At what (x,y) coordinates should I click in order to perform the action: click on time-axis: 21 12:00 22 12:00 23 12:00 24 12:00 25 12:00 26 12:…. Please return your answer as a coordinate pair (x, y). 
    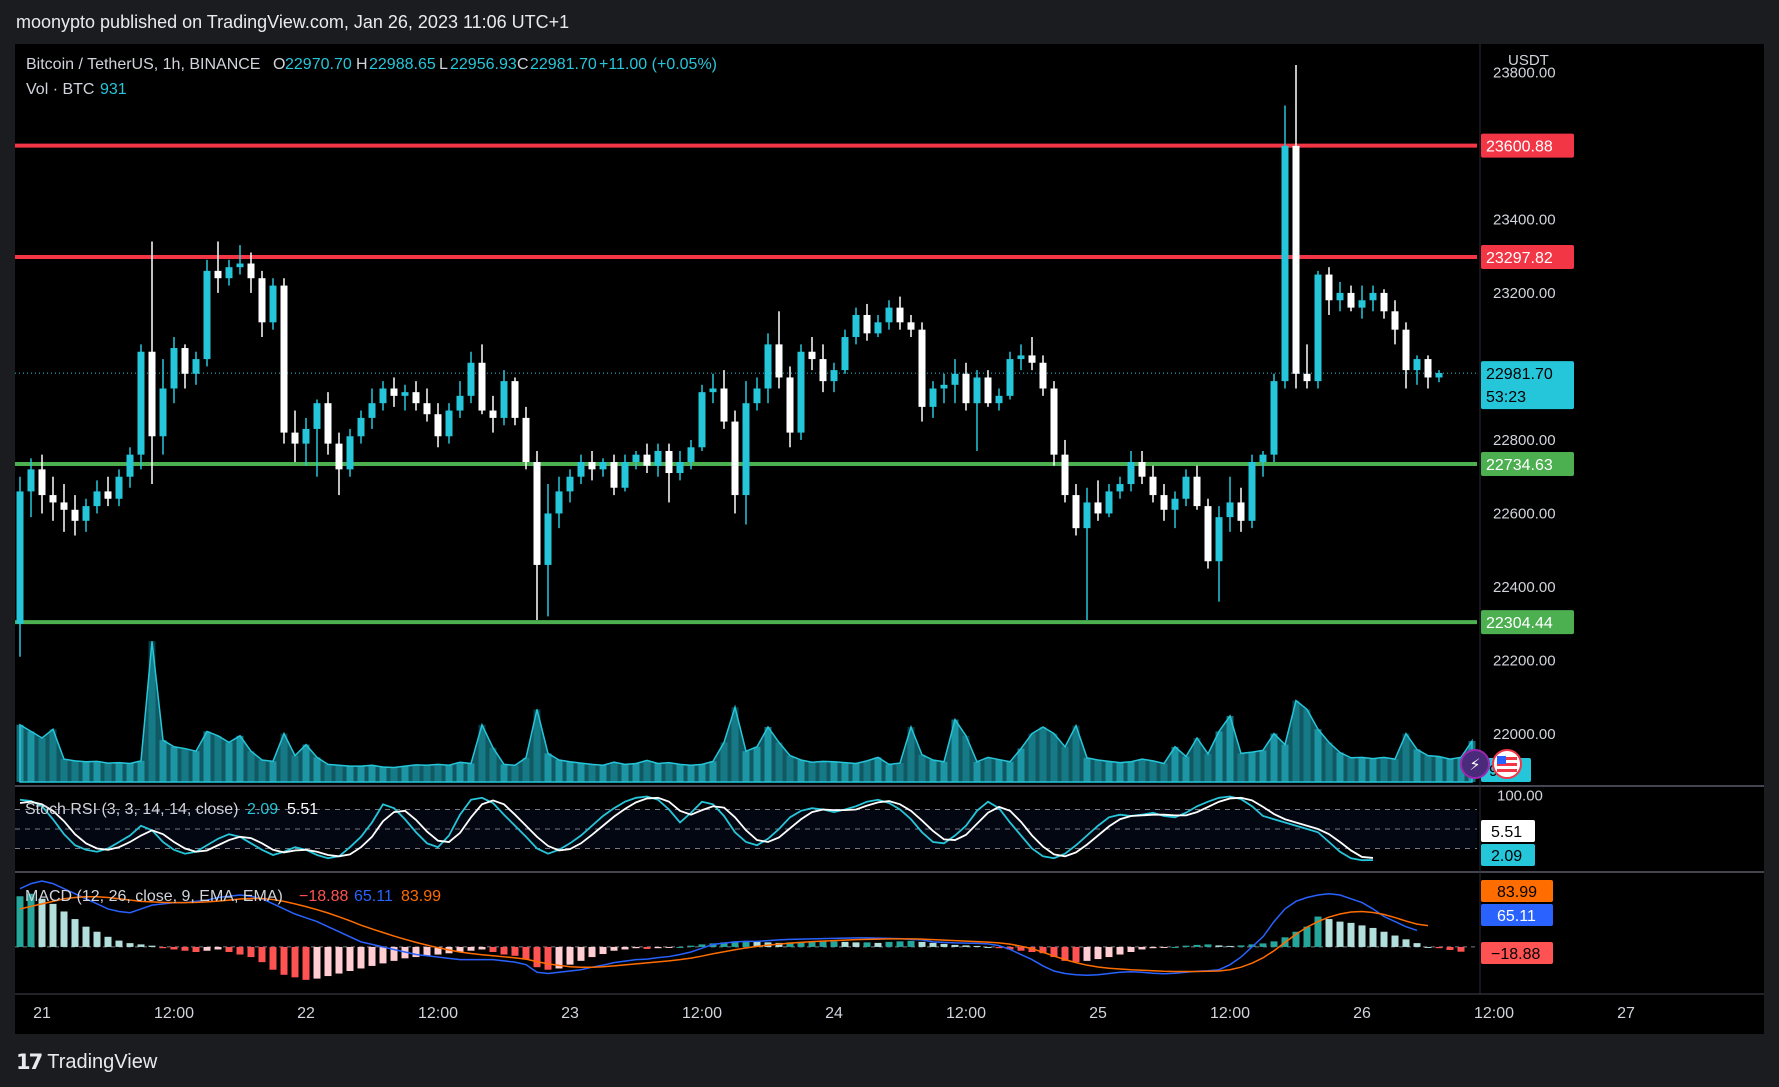
    Looking at the image, I should click on (834, 1013).